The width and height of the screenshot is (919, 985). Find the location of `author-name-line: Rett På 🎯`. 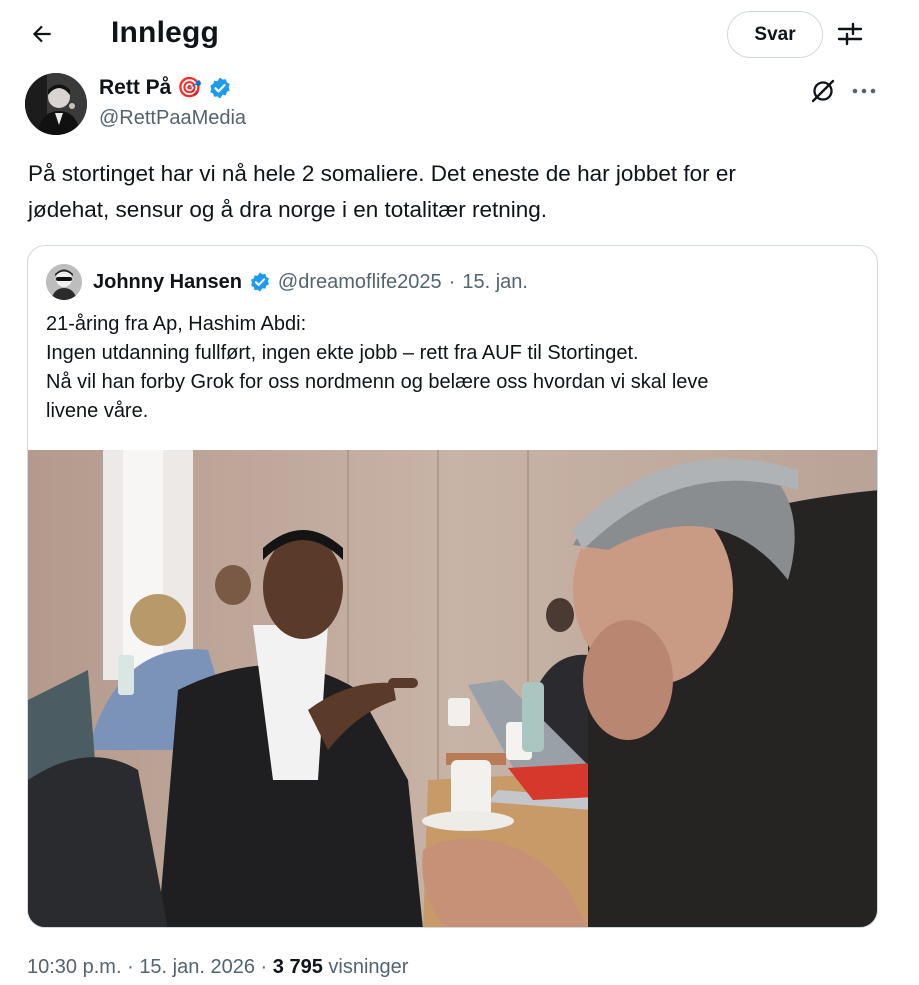

author-name-line: Rett På 🎯 is located at coordinates (165, 88).